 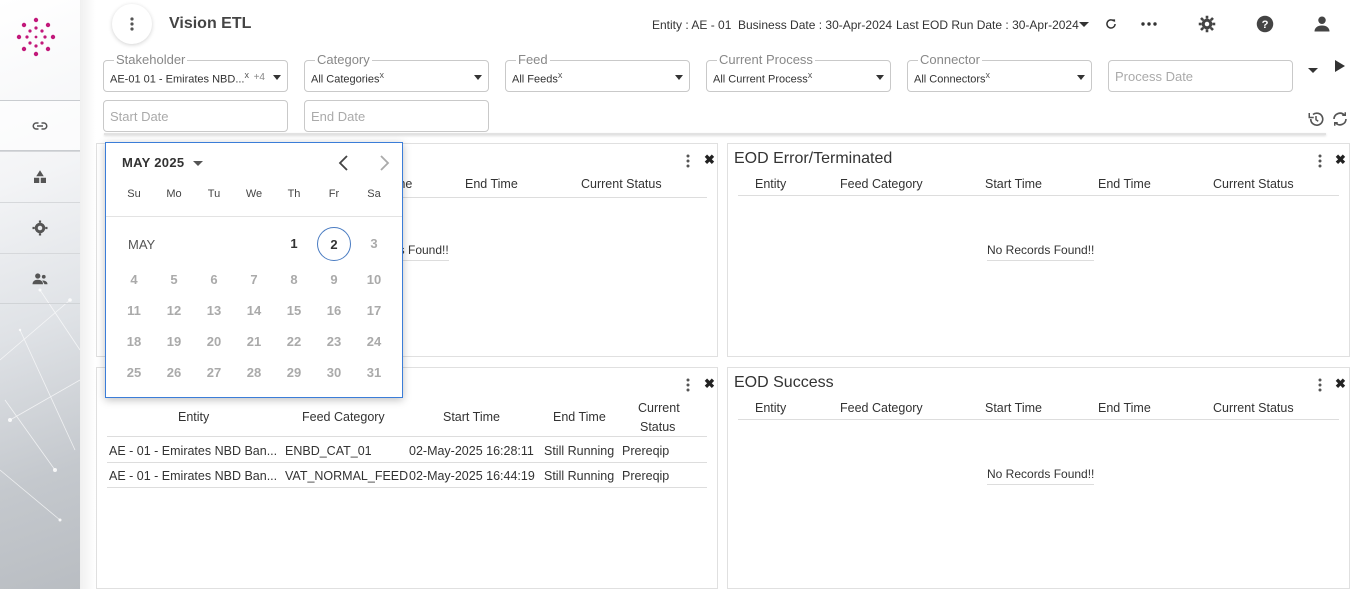 What do you see at coordinates (1111, 24) in the screenshot?
I see `refresh-button` at bounding box center [1111, 24].